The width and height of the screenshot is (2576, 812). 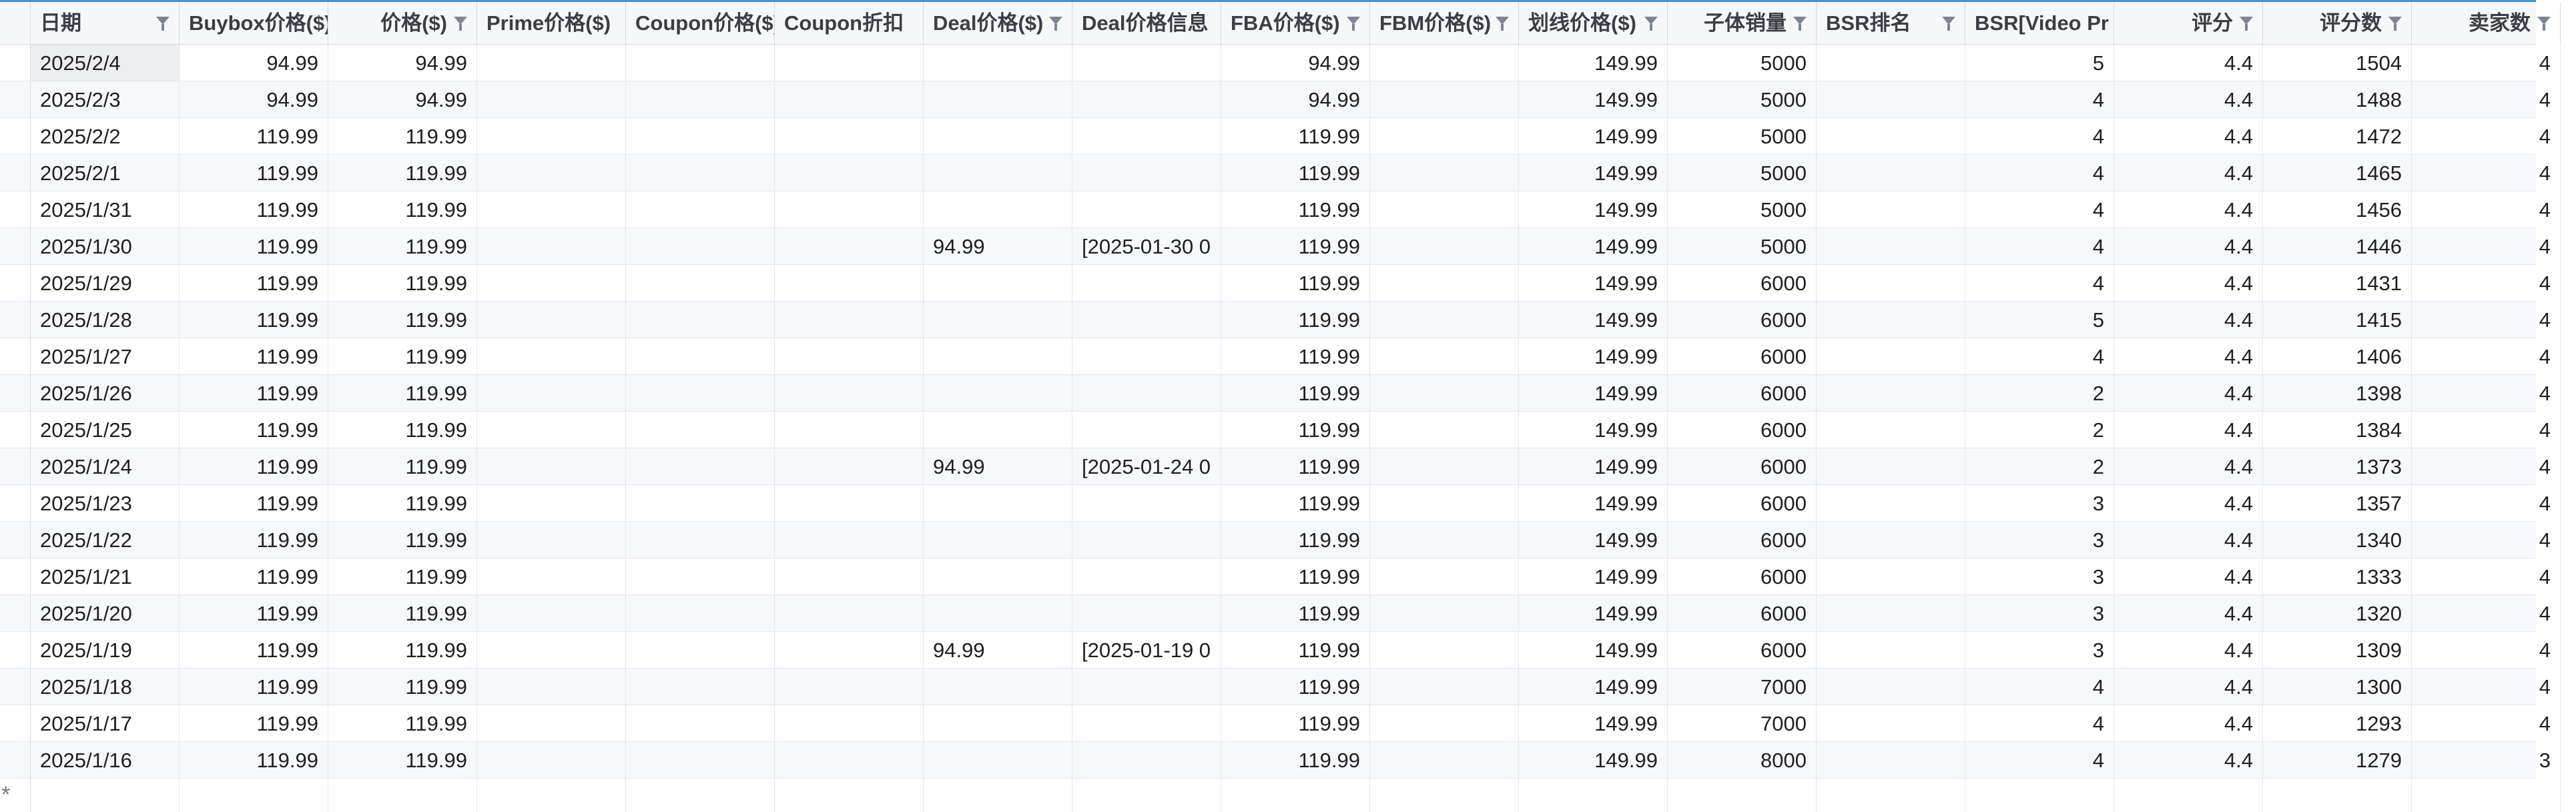 I want to click on filter-icon, so click(x=2395, y=24).